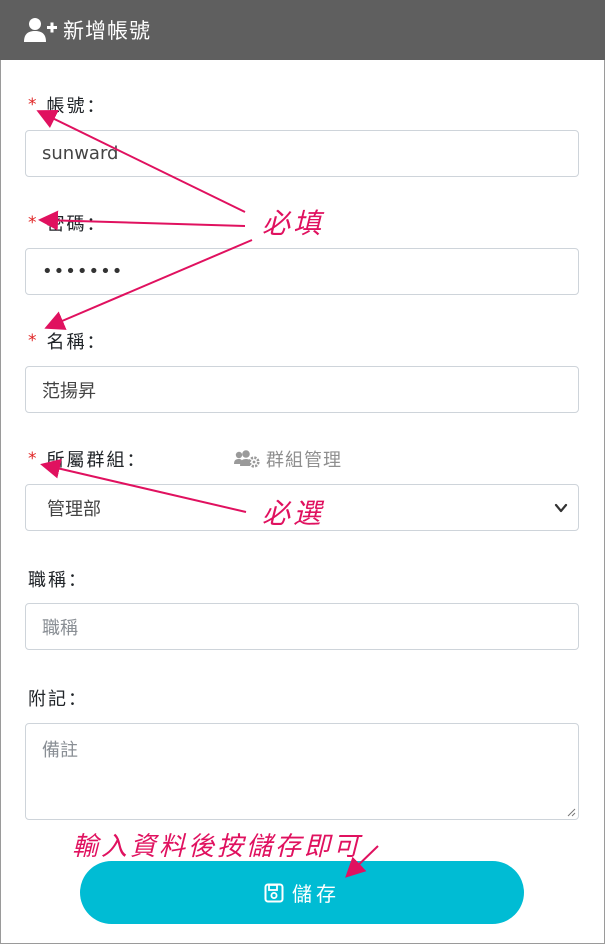 The image size is (605, 944). I want to click on name-label-text: 名稱：, so click(76, 342).